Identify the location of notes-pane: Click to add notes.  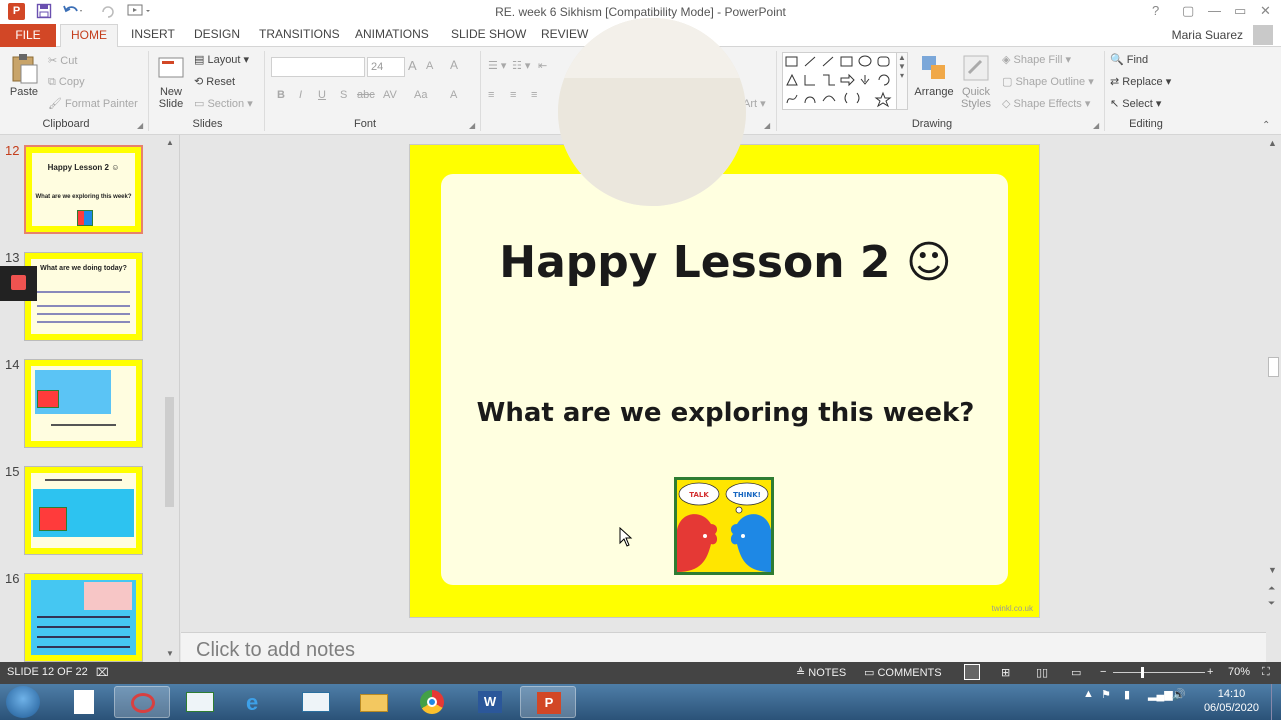
(723, 647).